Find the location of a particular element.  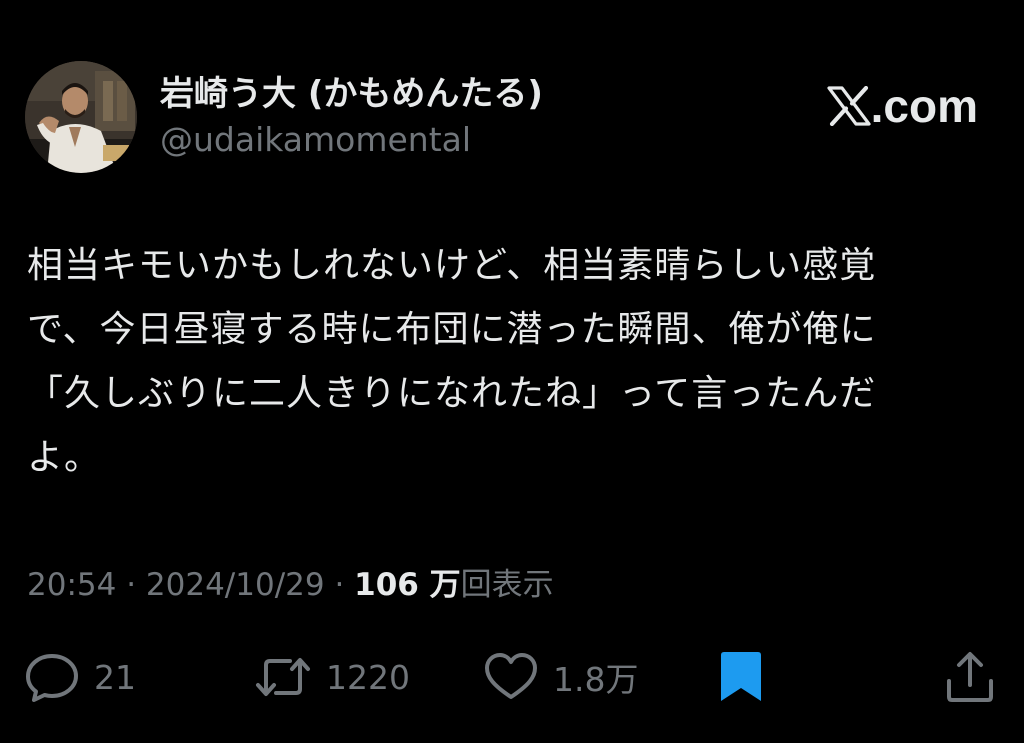

bookmark-icon is located at coordinates (741, 677).